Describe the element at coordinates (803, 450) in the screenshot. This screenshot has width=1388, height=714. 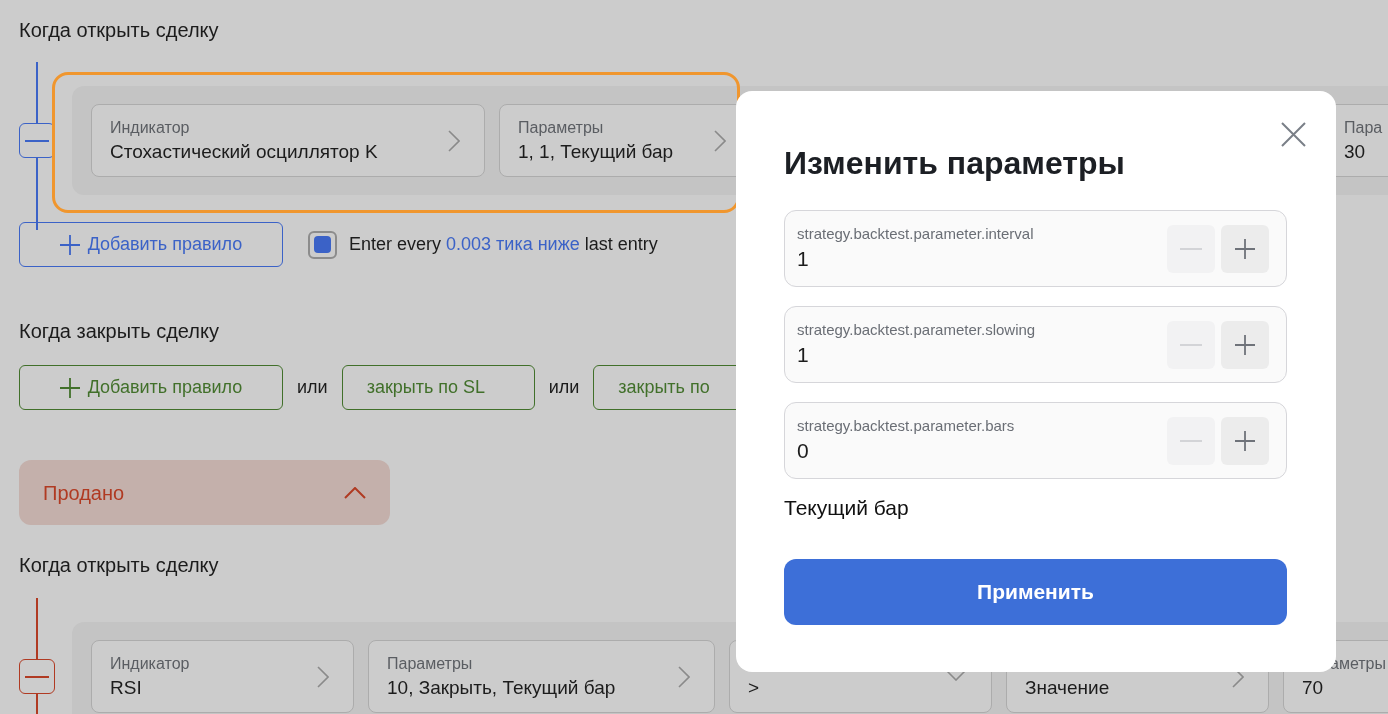
I see `field-value: 0` at that location.